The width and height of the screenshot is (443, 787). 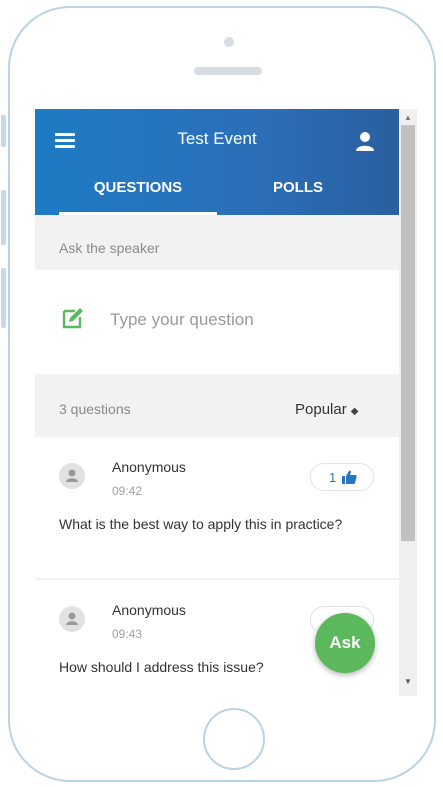 What do you see at coordinates (333, 477) in the screenshot?
I see `like-count: 1` at bounding box center [333, 477].